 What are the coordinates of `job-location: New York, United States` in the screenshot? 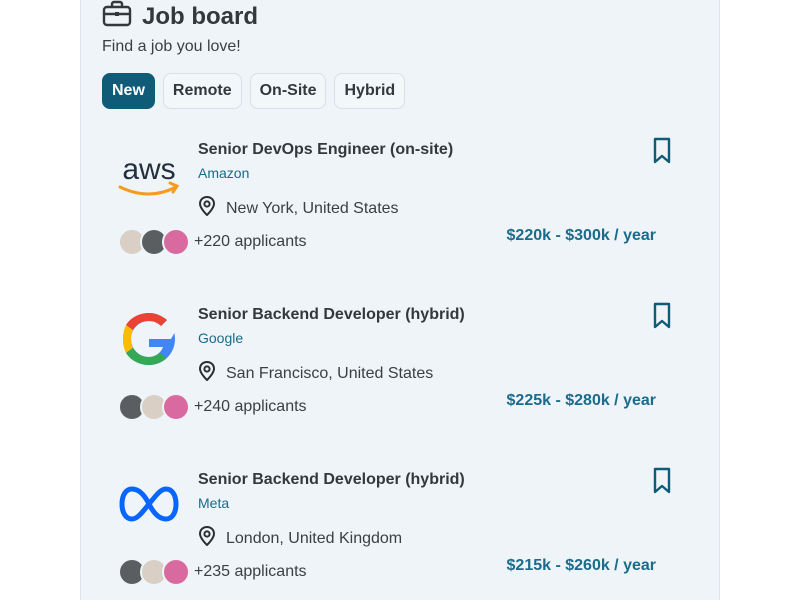 It's located at (298, 208).